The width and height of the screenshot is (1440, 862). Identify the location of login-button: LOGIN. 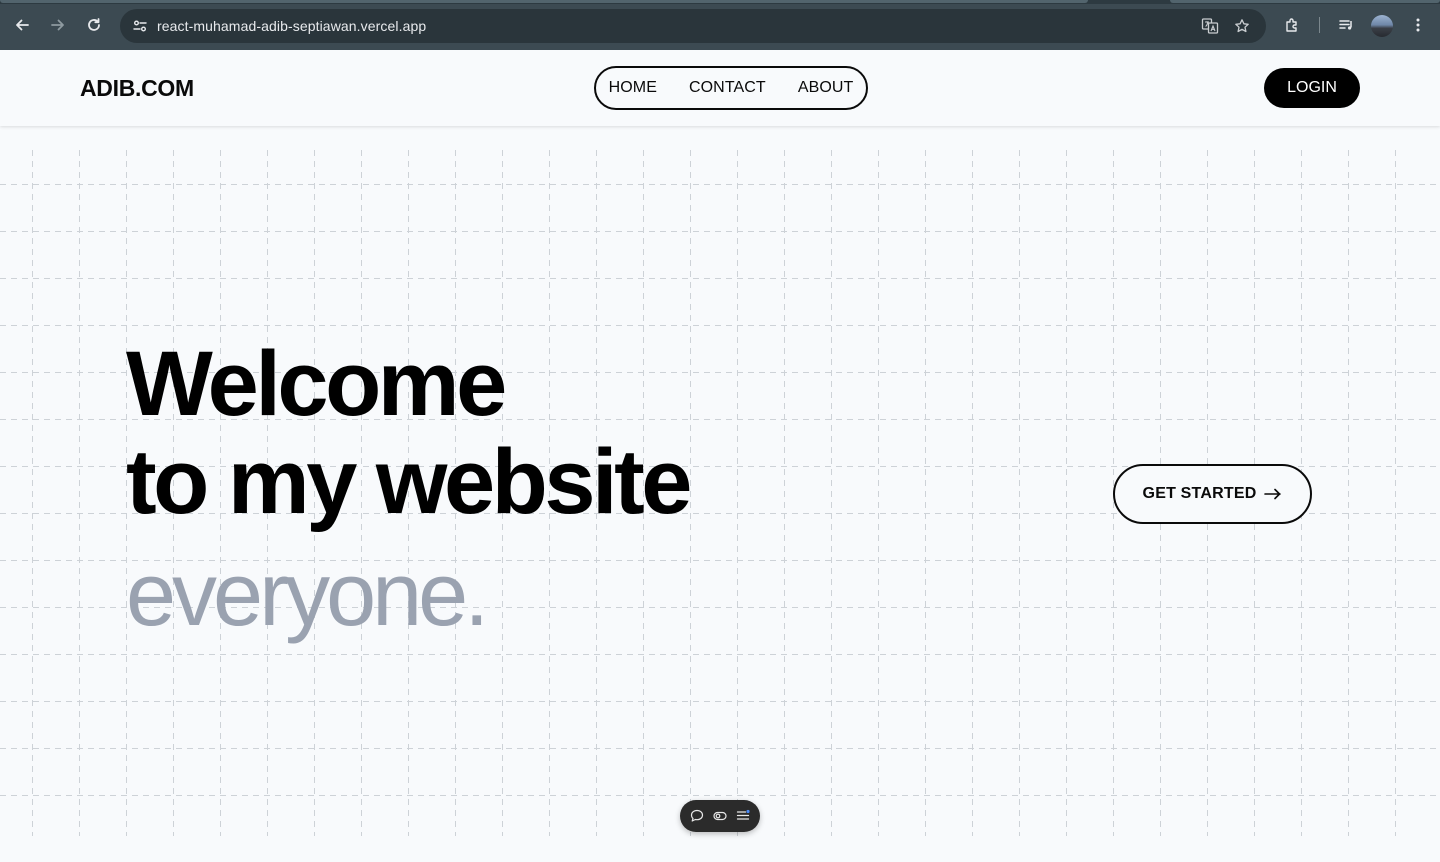
(1312, 88).